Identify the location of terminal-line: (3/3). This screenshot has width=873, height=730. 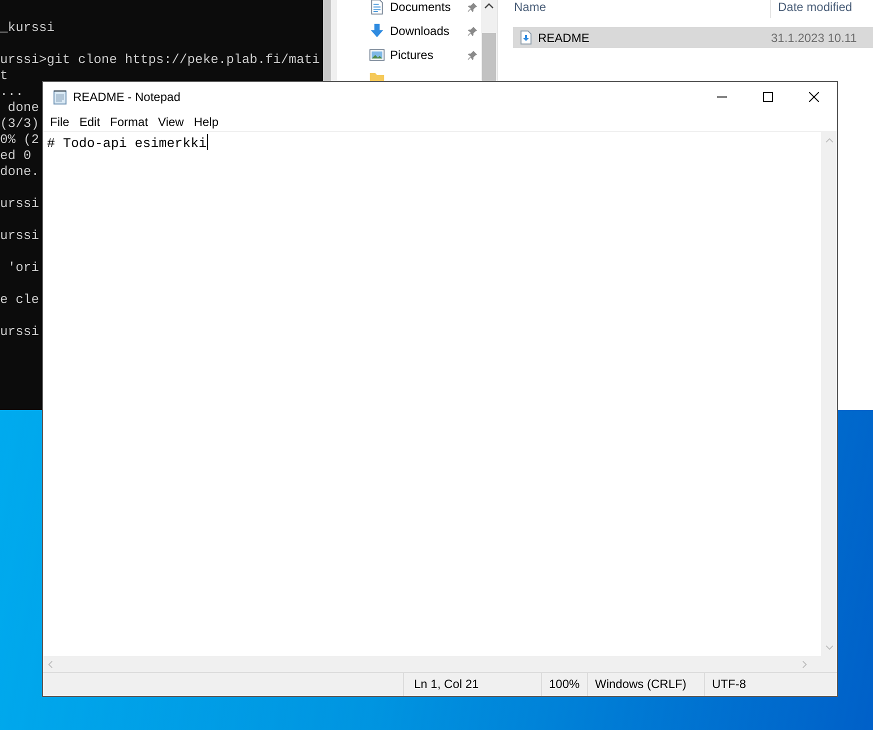
(20, 123).